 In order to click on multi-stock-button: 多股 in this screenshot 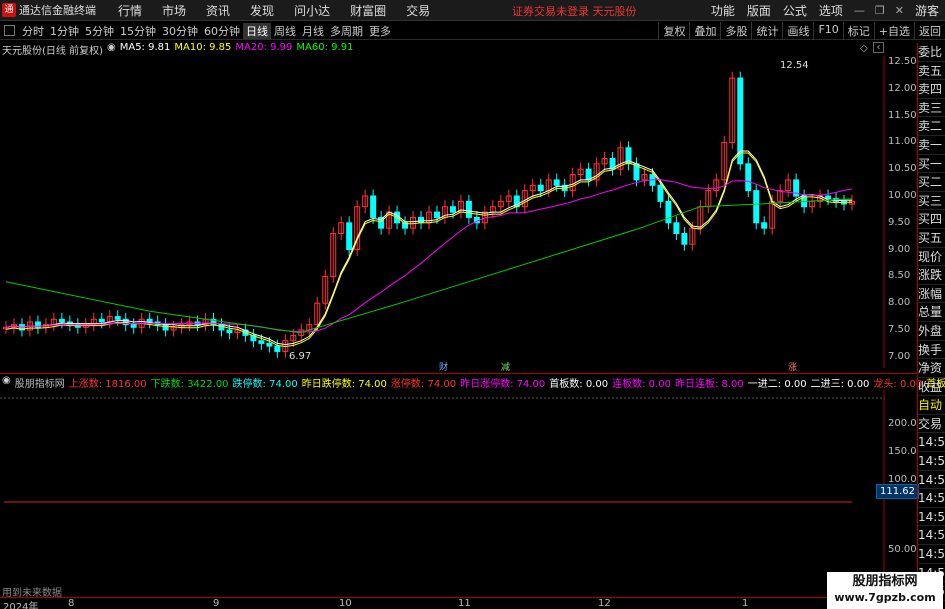, I will do `click(735, 31)`.